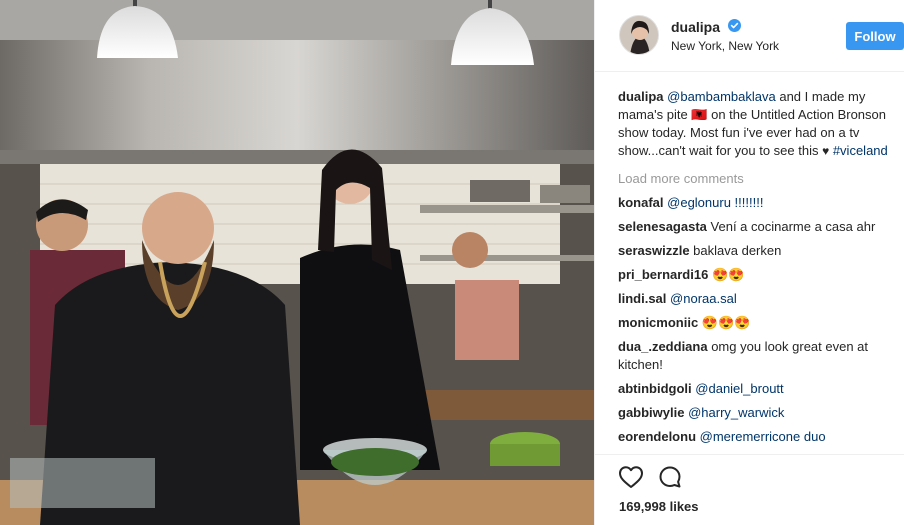  I want to click on caption-mention: @bambambaklava, so click(721, 96).